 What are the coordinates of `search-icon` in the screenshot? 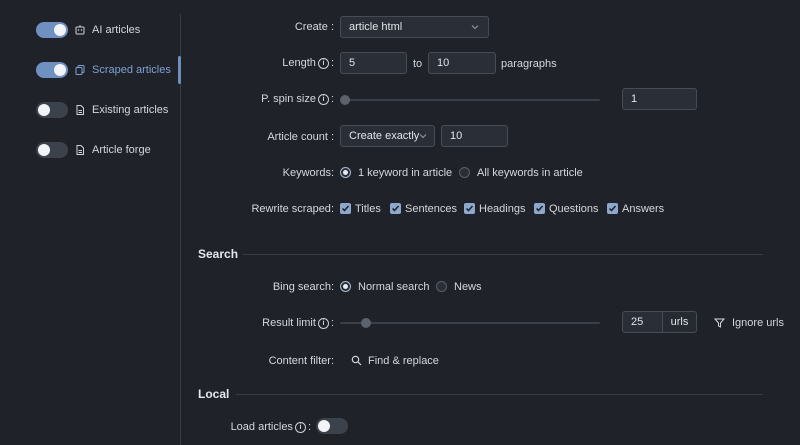 It's located at (356, 360).